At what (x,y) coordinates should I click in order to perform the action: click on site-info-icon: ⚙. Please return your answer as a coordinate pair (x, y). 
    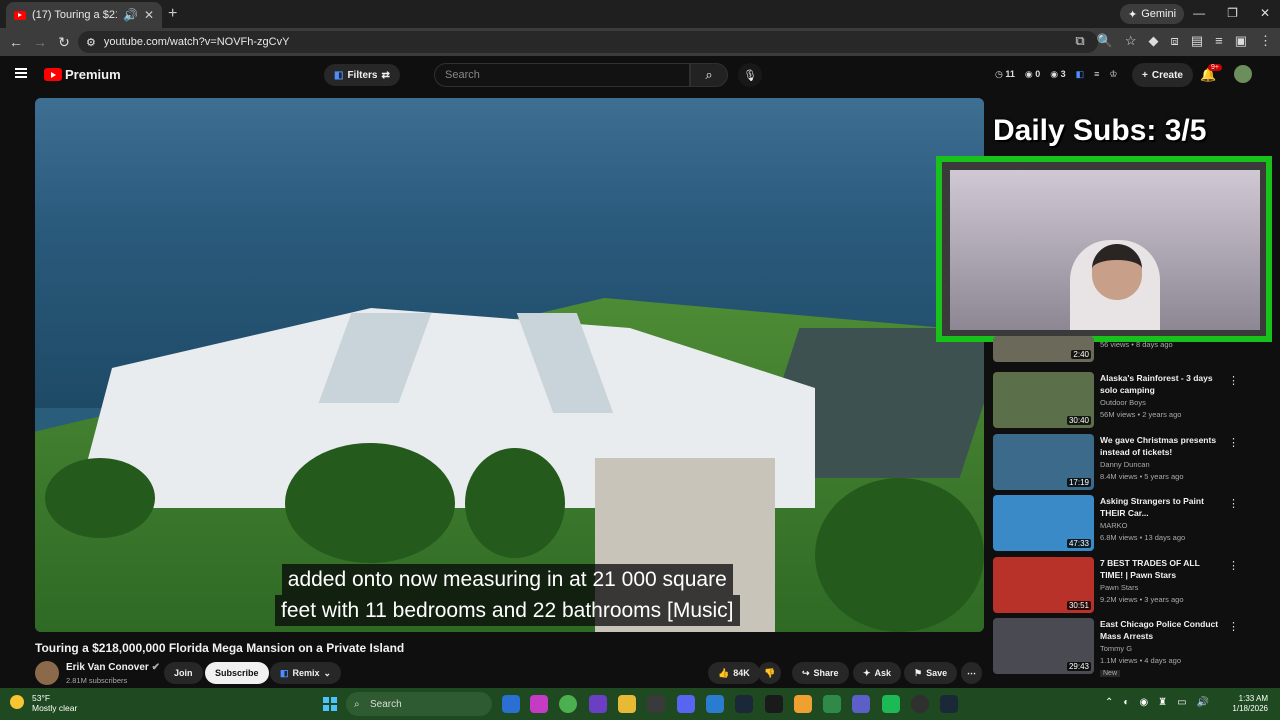
    Looking at the image, I should click on (91, 42).